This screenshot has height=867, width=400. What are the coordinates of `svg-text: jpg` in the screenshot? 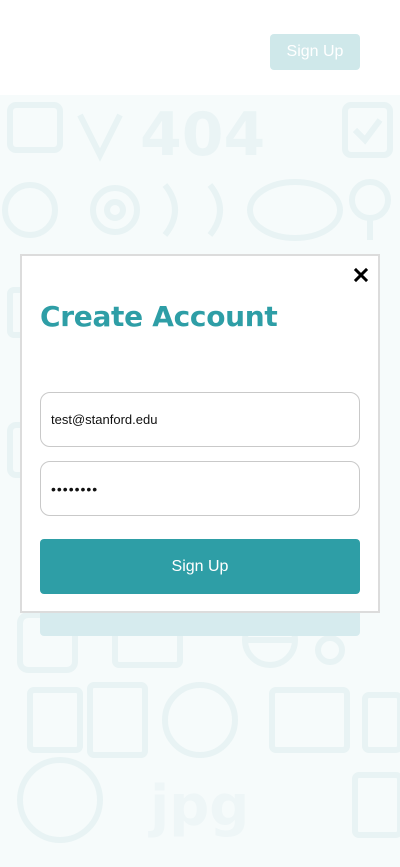 It's located at (198, 806).